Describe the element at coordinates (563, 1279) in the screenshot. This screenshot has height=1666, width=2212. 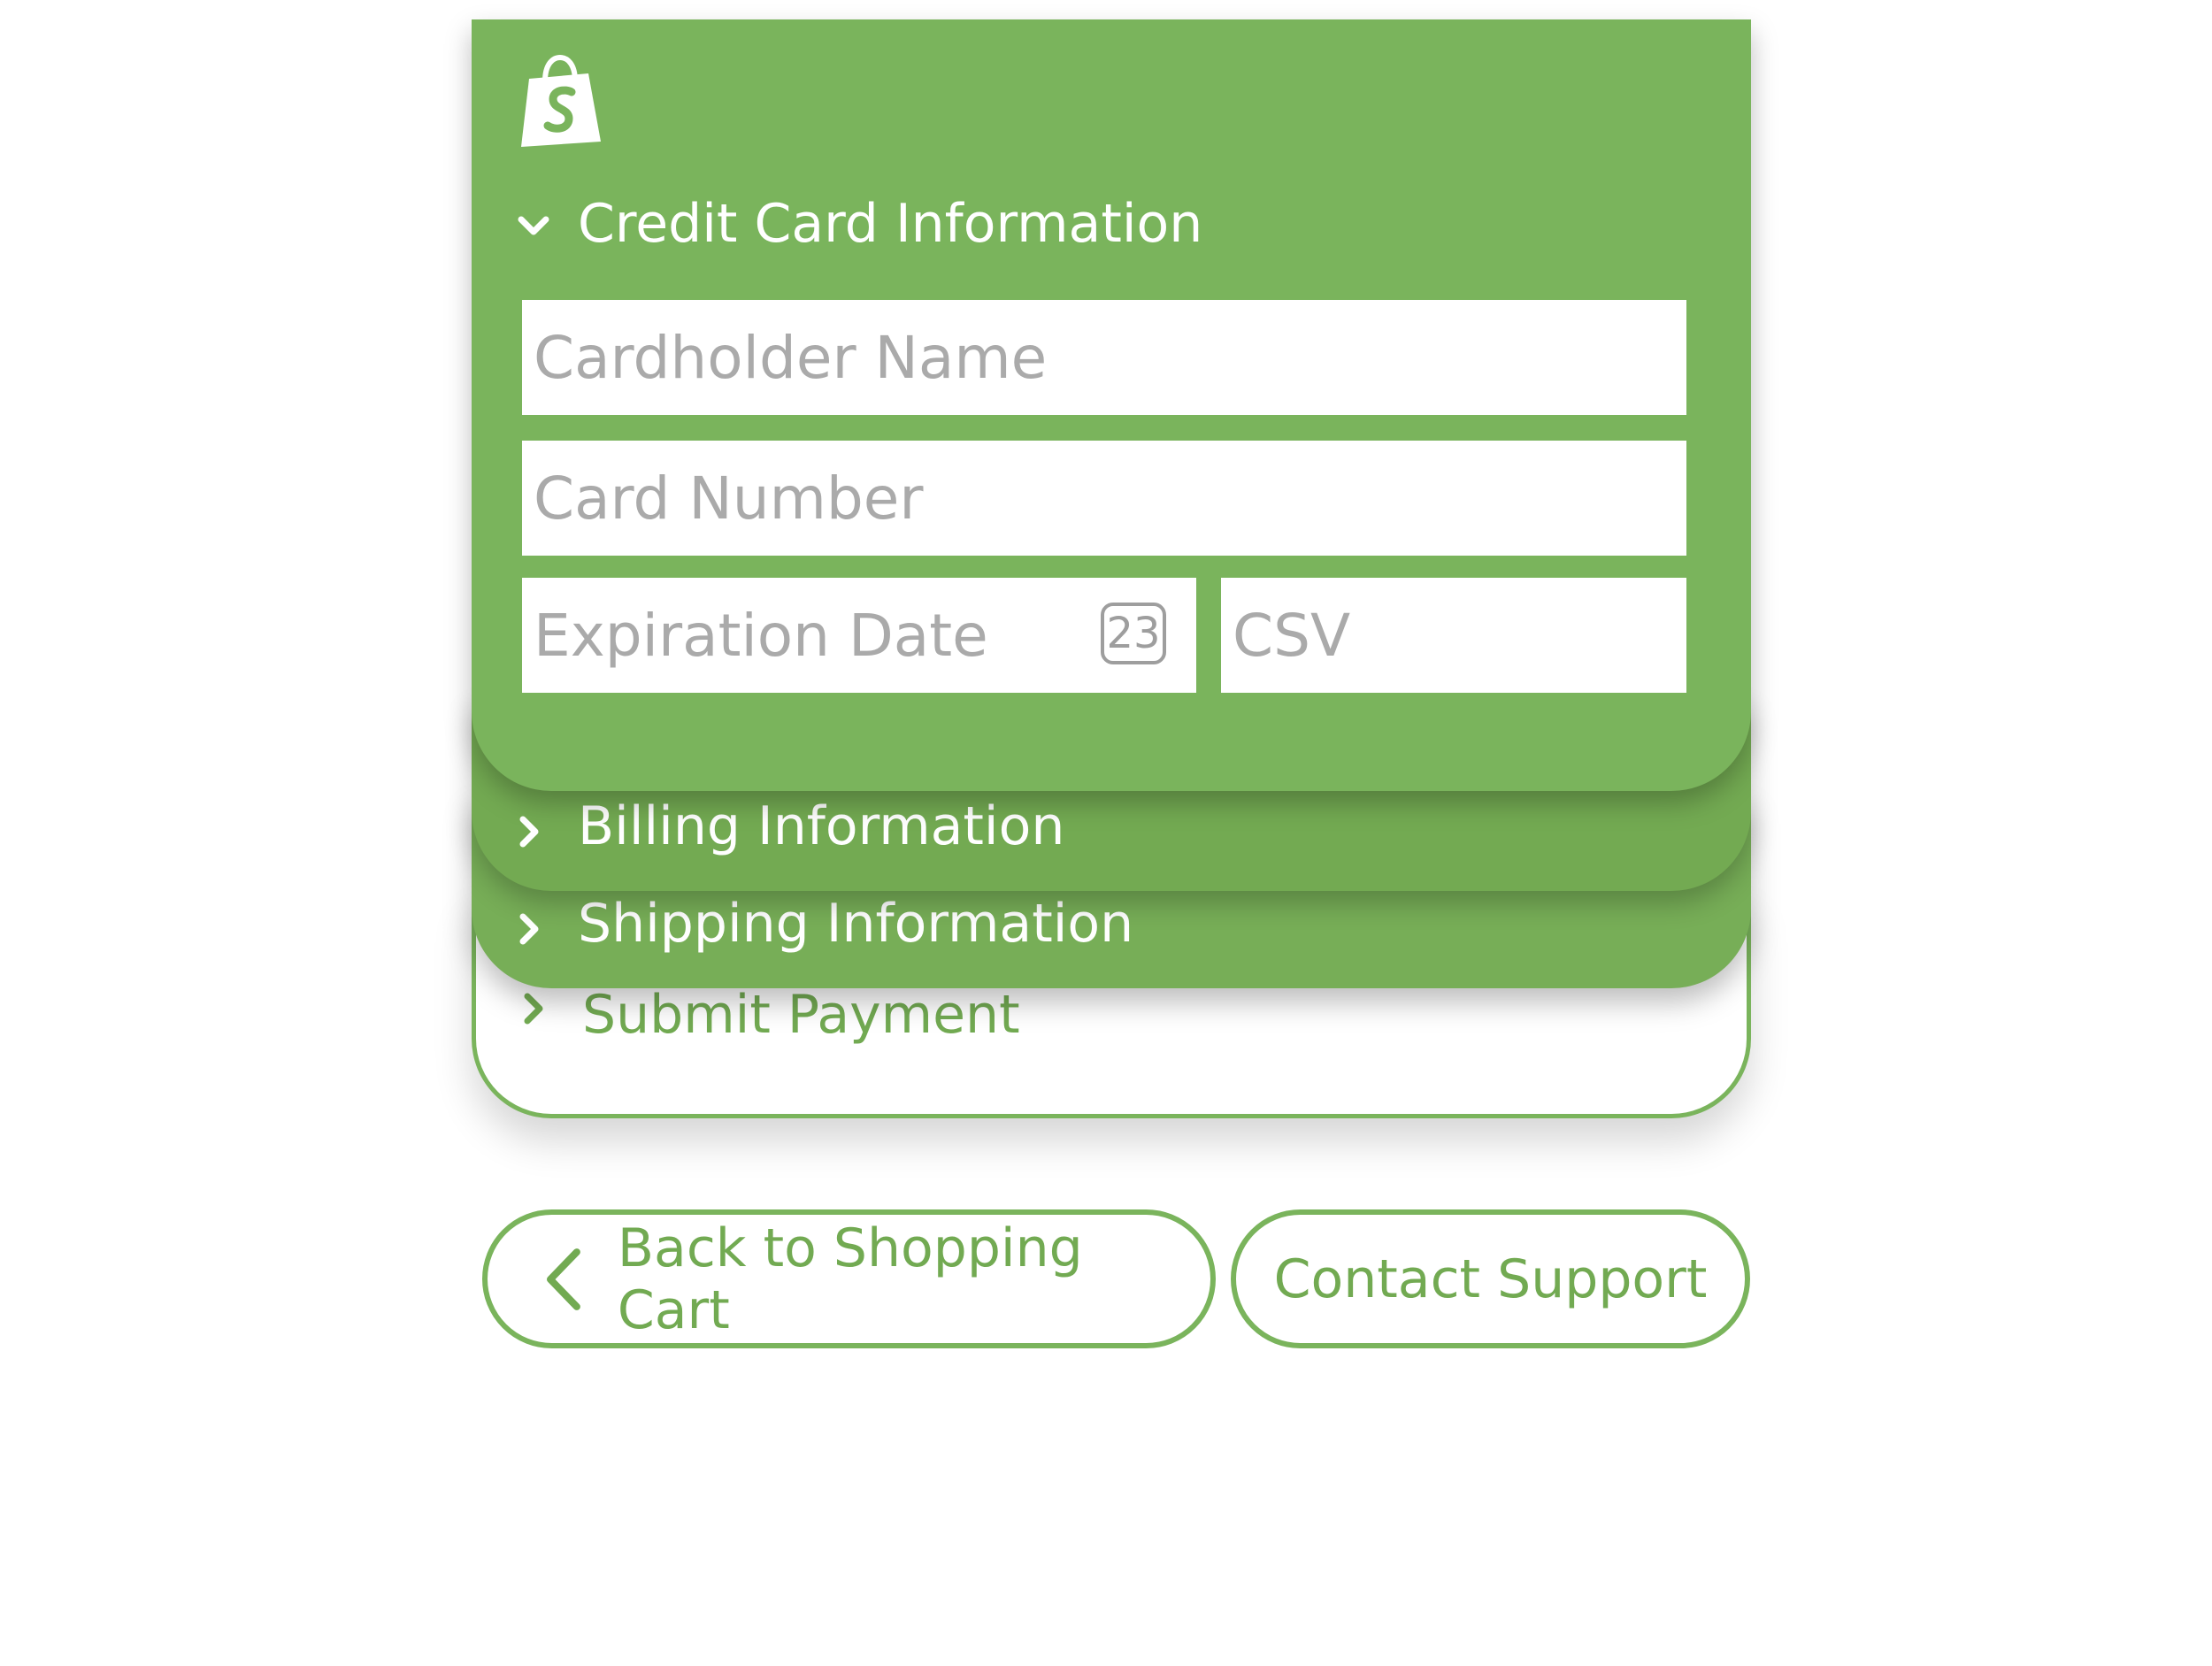
I see `chevron-left-icon` at that location.